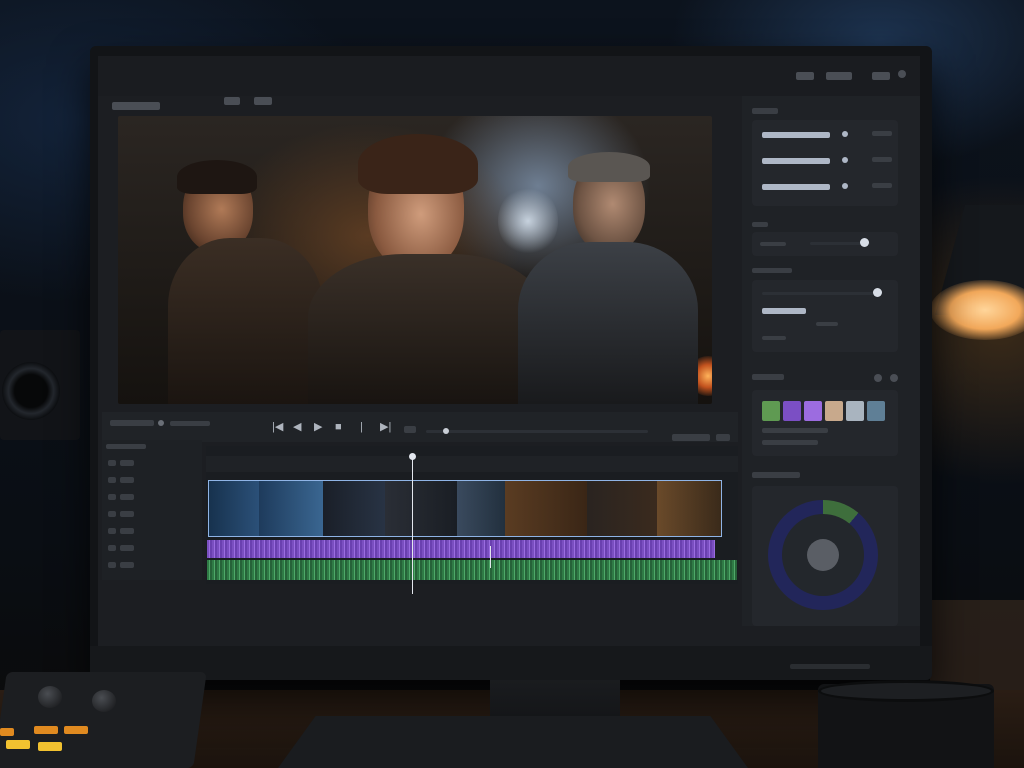  Describe the element at coordinates (528, 221) in the screenshot. I see `background-window-light` at that location.